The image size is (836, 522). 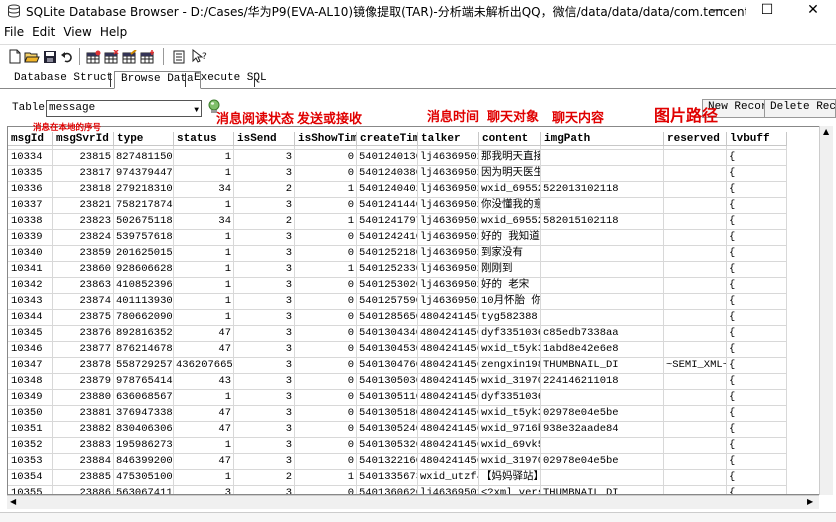 I want to click on column-header-reserved: reserved, so click(x=695, y=139).